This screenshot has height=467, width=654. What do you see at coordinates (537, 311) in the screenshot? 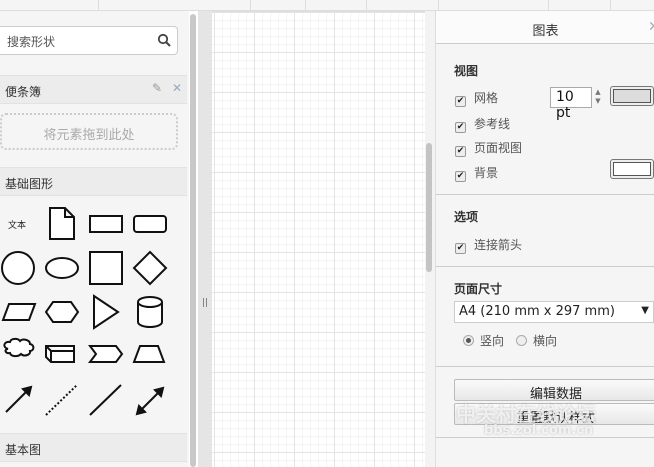
I see `page-size-value: A4 (210 mm x 297 mm)` at bounding box center [537, 311].